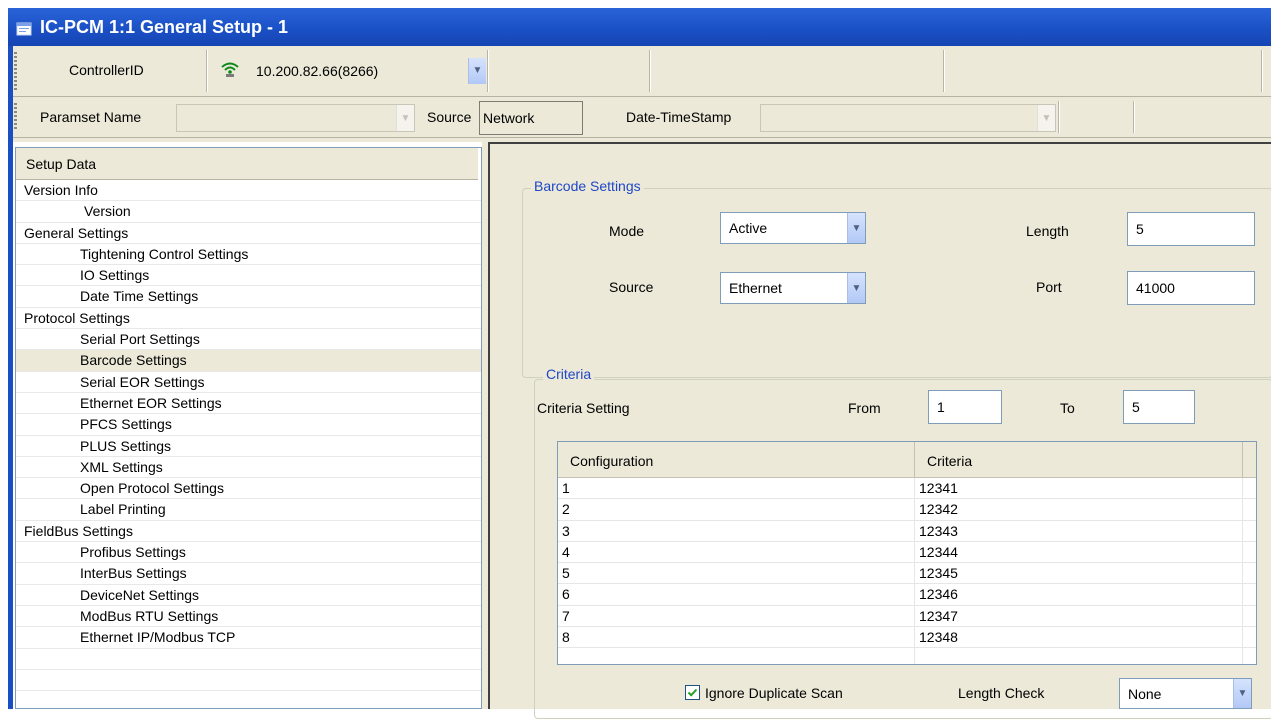 The height and width of the screenshot is (719, 1271). I want to click on tree-item-modbus-rtu-settings: ModBus RTU Settings, so click(248, 617).